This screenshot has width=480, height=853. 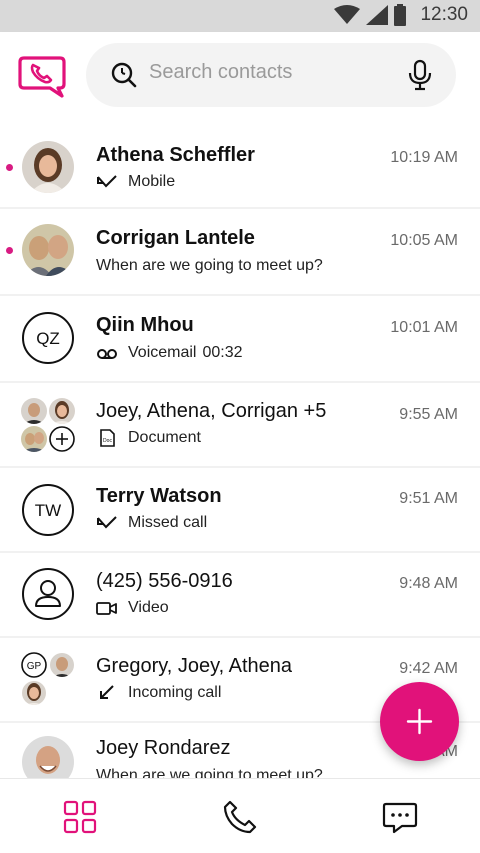 I want to click on timestamp: 9:51 AM, so click(x=428, y=498).